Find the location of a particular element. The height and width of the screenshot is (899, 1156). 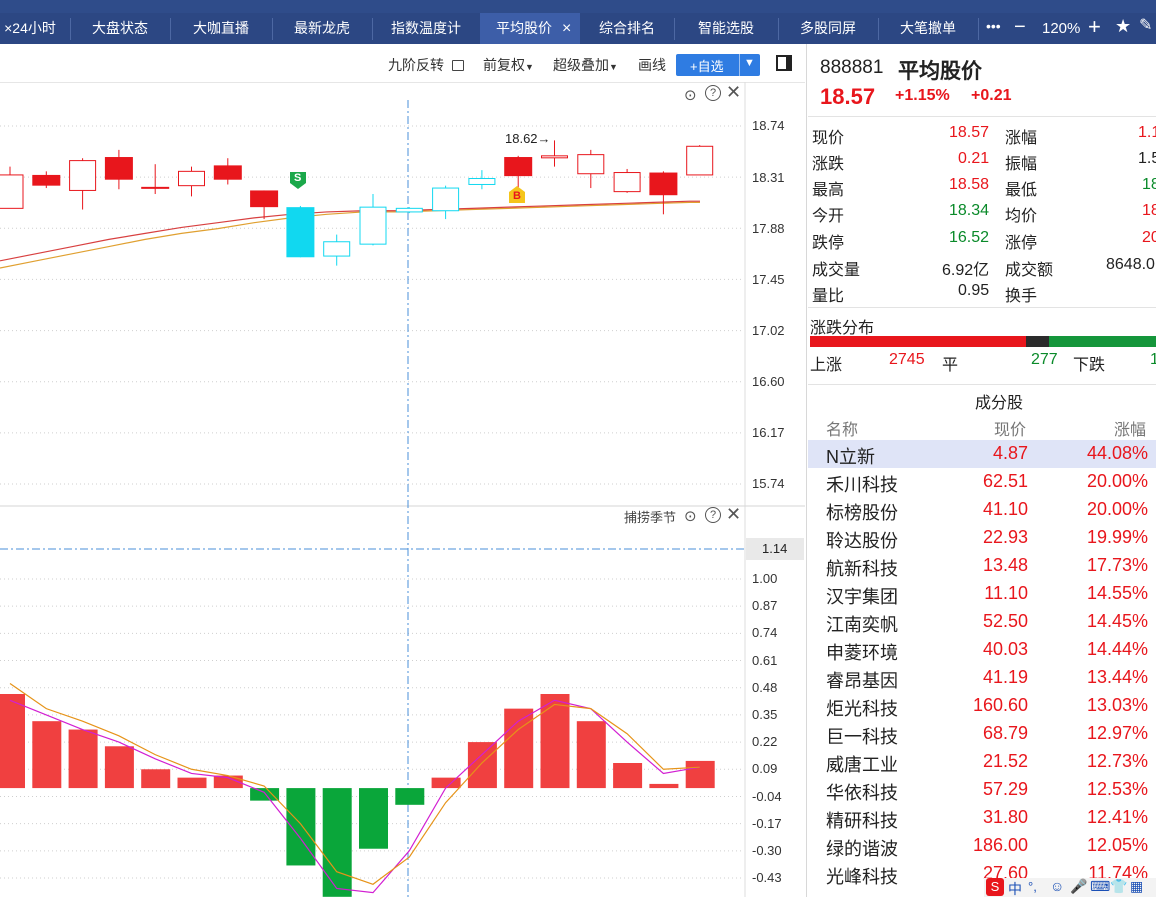

indicator-close-icon: ✕ is located at coordinates (733, 514).